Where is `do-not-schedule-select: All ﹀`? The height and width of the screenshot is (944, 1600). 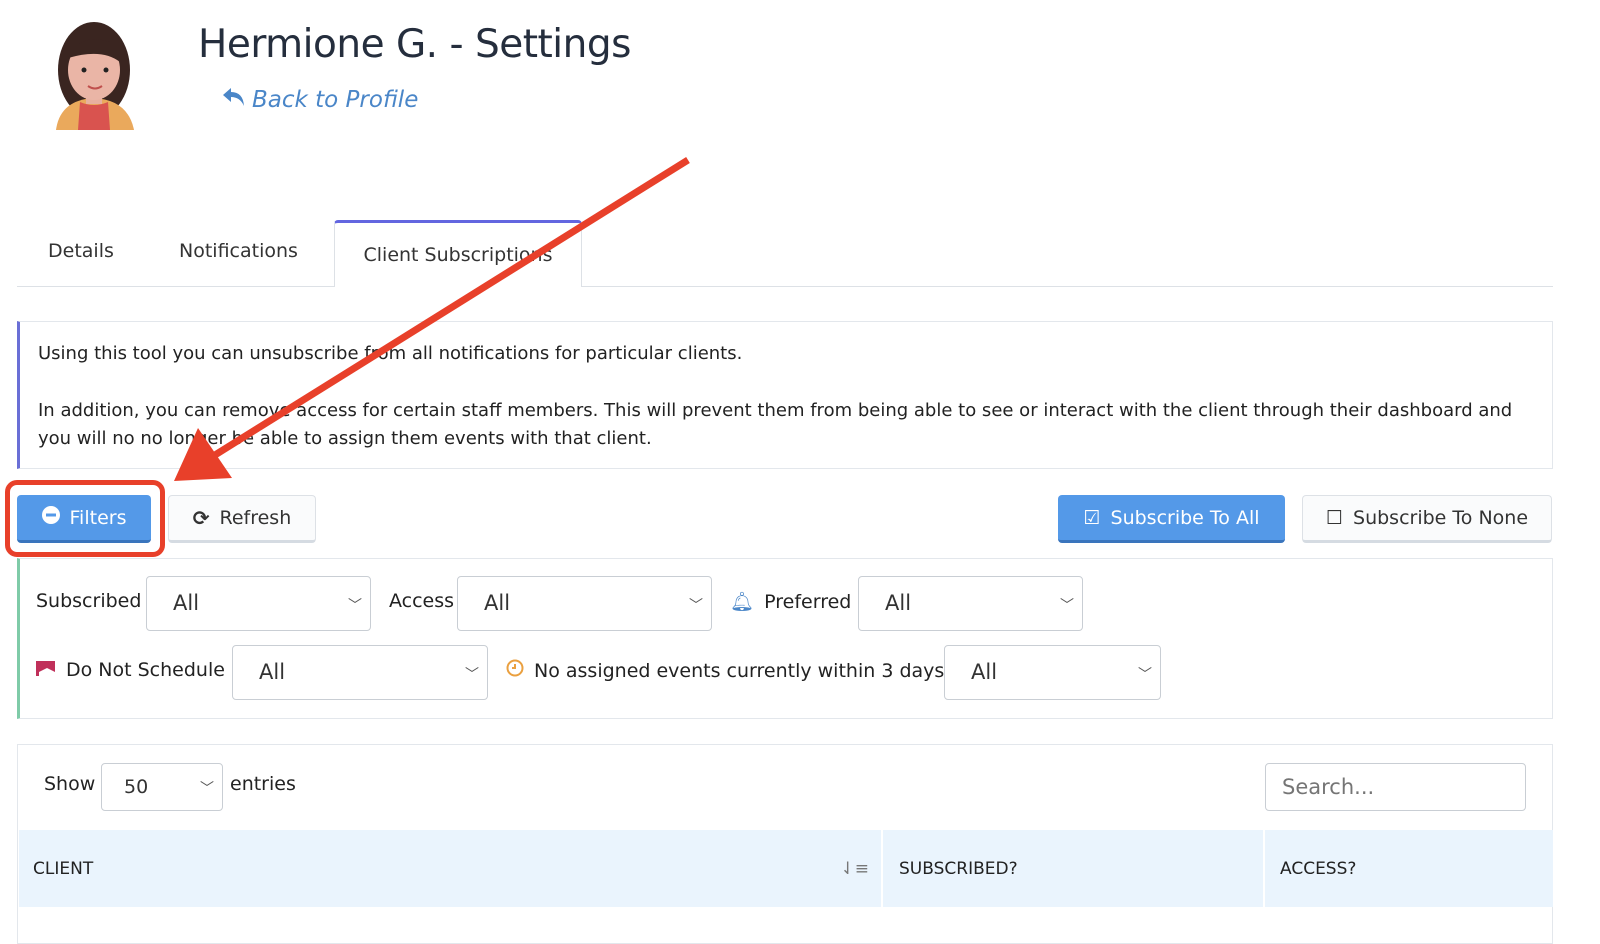 do-not-schedule-select: All ﹀ is located at coordinates (360, 672).